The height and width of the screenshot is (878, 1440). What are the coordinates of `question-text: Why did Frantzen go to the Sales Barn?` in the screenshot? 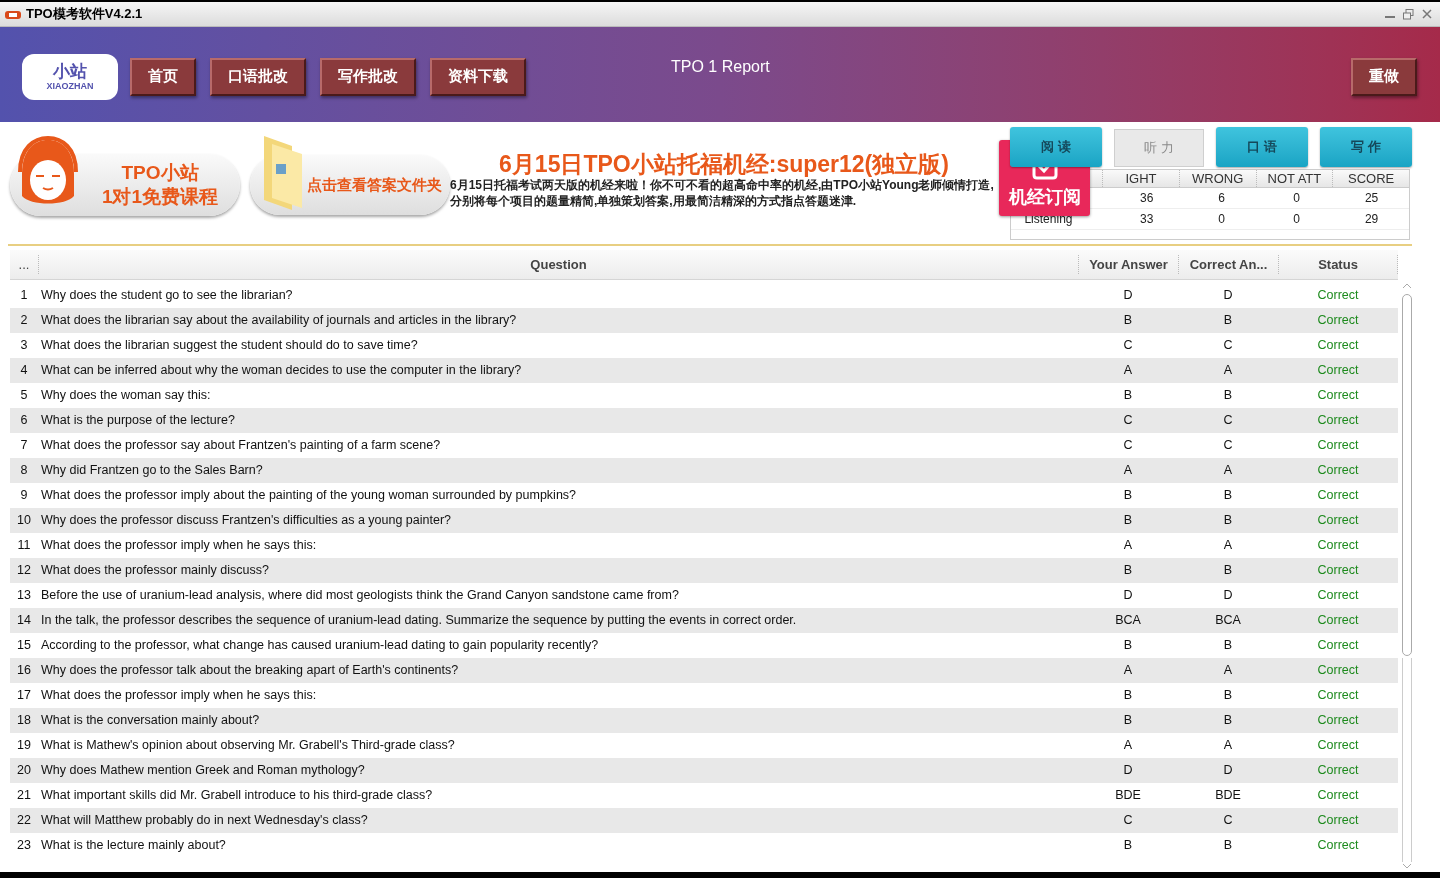 It's located at (152, 471).